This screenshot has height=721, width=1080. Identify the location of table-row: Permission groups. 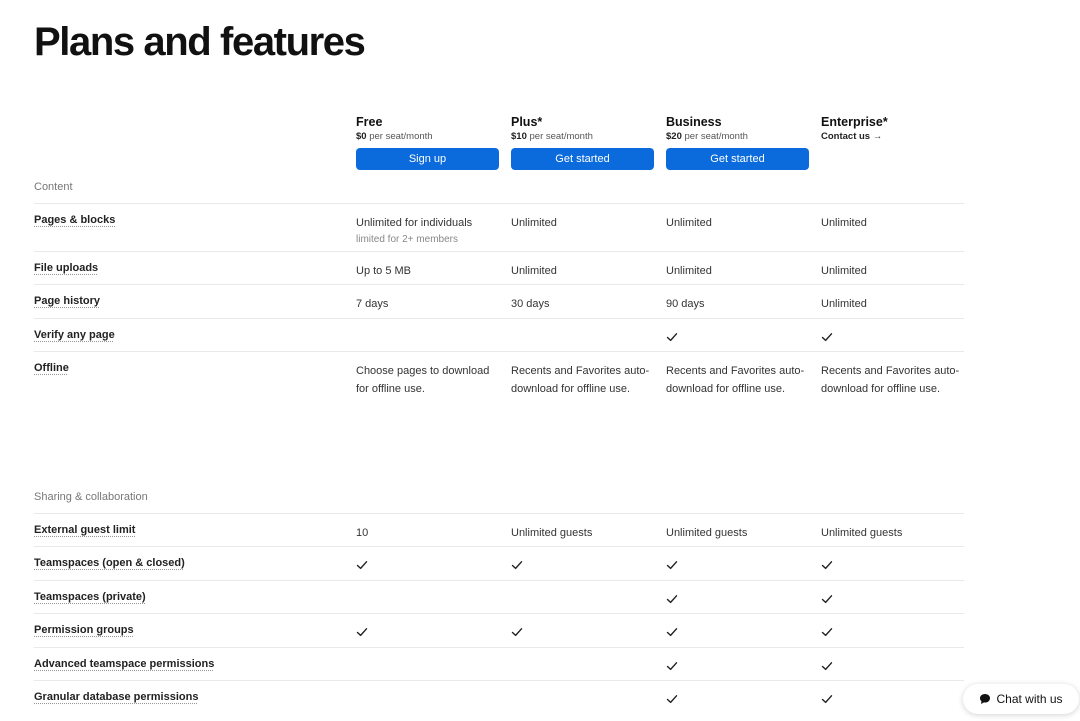
(499, 630).